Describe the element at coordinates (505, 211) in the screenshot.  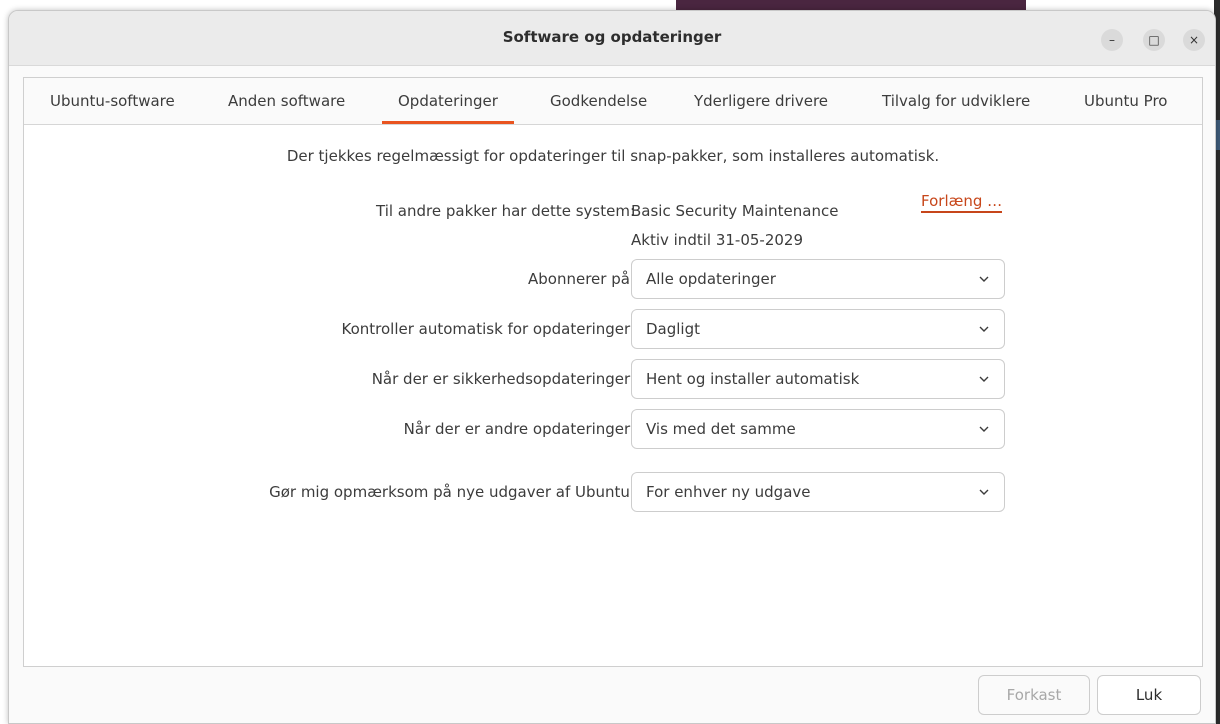
I see `system-label: Til andre pakker har dette system:` at that location.